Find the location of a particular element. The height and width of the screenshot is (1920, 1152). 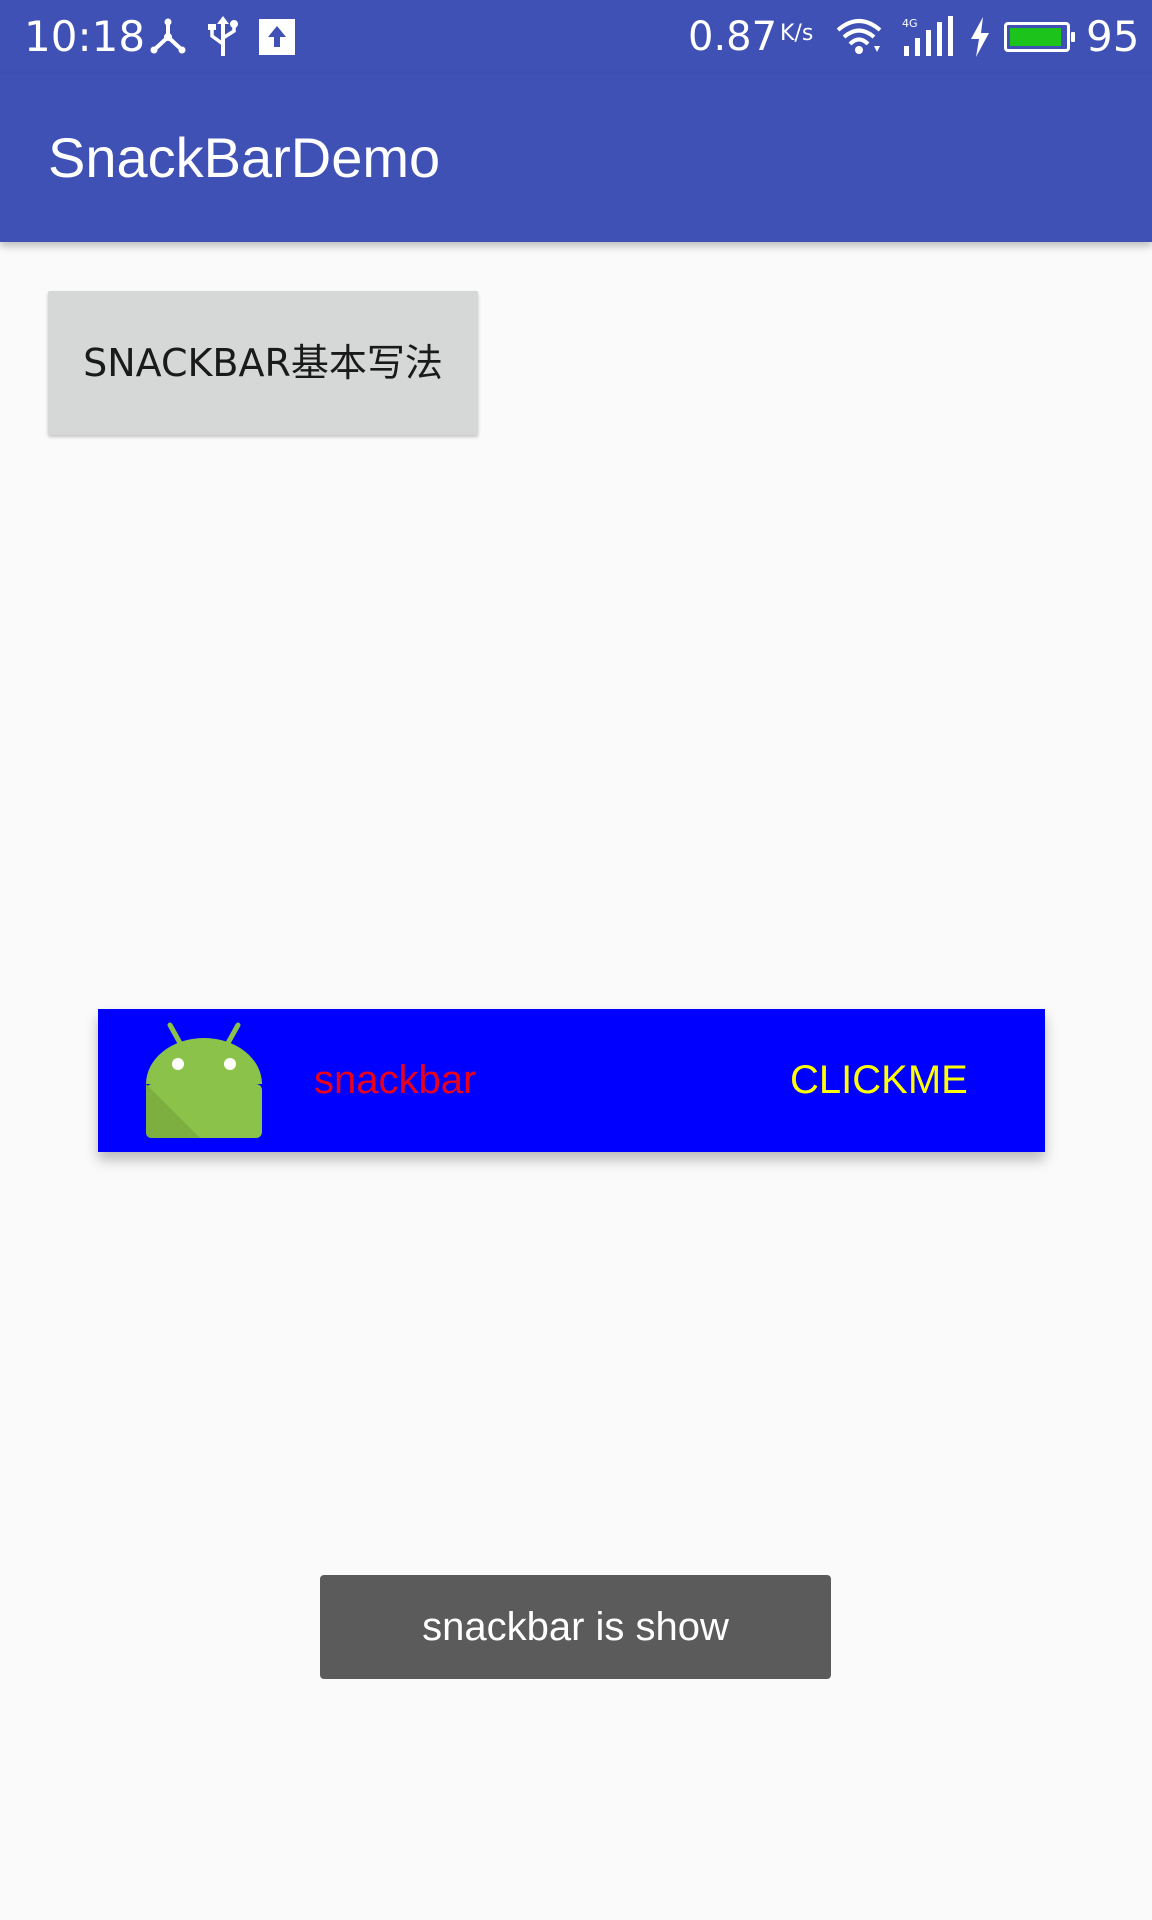

battery-level-fill is located at coordinates (1035, 37).